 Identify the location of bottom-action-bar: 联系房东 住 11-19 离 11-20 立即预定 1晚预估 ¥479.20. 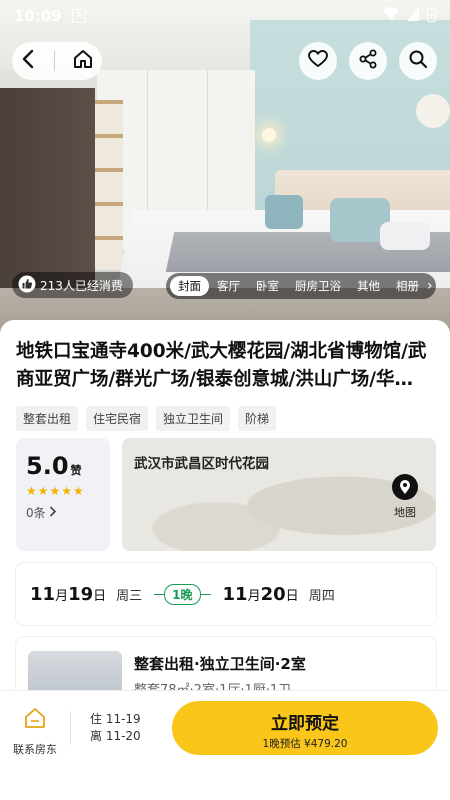
(225, 745).